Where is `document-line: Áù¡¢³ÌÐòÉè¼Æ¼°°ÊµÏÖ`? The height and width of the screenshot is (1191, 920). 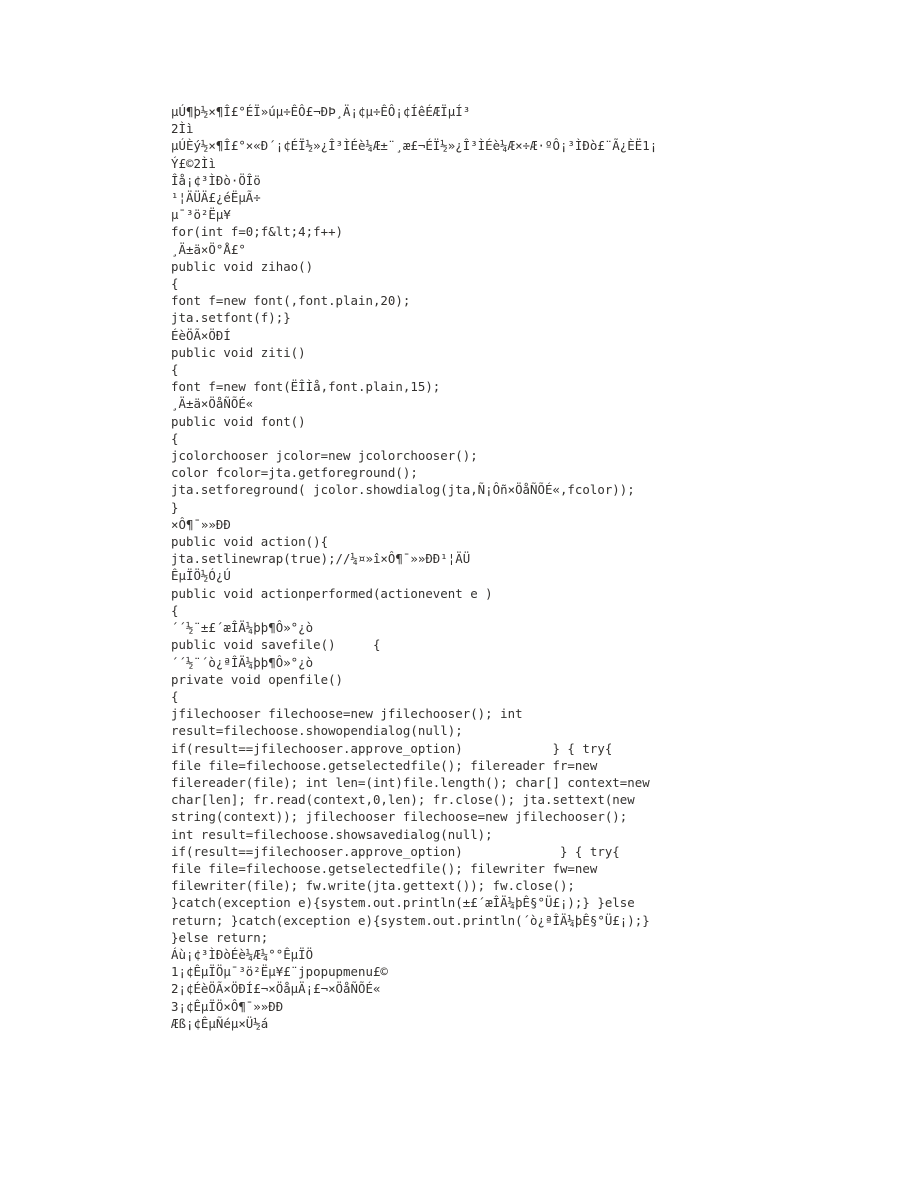
document-line: Áù¡¢³ÌÐòÉè¼Æ¼°°ÊµÏÖ is located at coordinates (242, 954).